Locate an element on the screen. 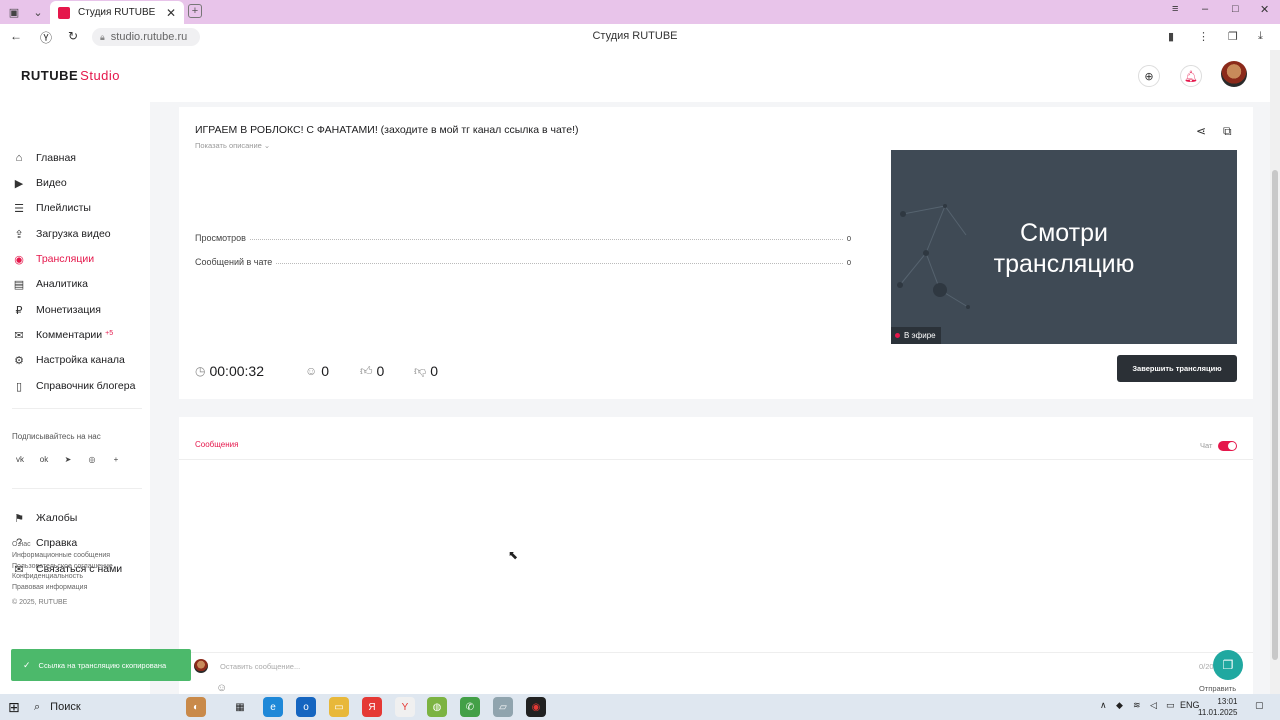 This screenshot has width=1280, height=720. edge-icon: e is located at coordinates (273, 707).